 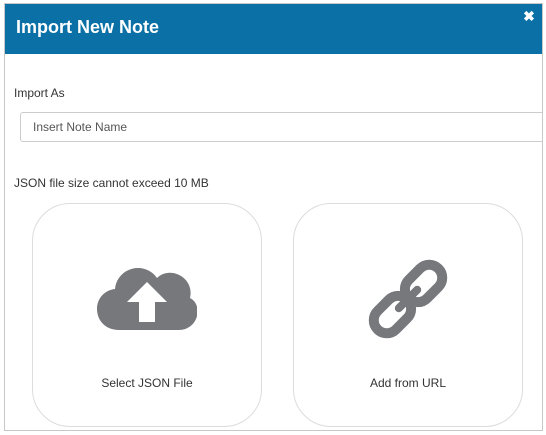 I want to click on note-name-input, so click(x=281, y=127).